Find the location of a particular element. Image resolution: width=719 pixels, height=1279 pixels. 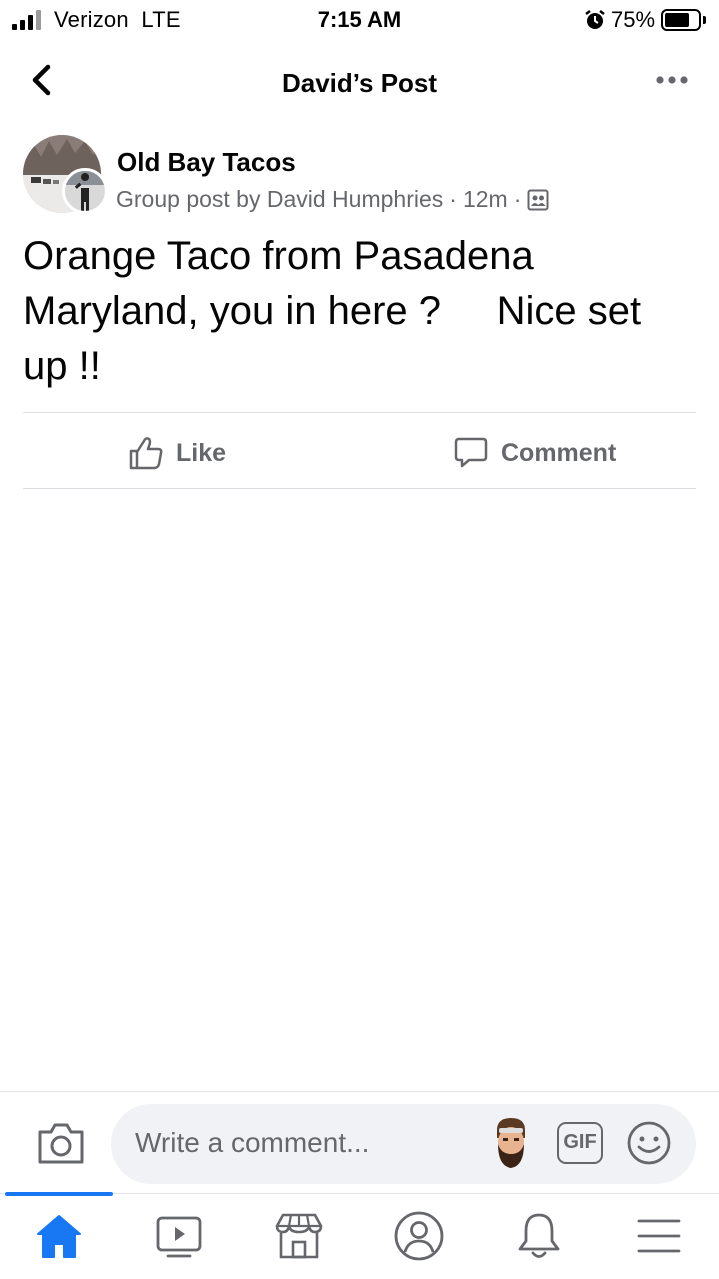

comment-label: Comment is located at coordinates (559, 452).